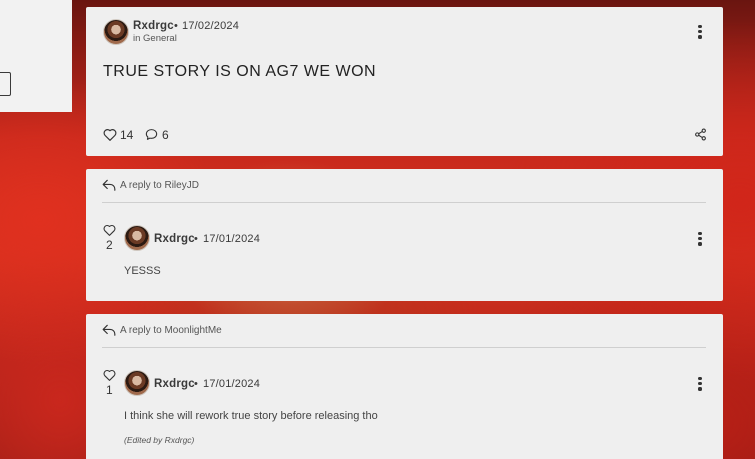 This screenshot has height=459, width=755. What do you see at coordinates (159, 185) in the screenshot?
I see `reply-to-label: A reply to RileyJD` at bounding box center [159, 185].